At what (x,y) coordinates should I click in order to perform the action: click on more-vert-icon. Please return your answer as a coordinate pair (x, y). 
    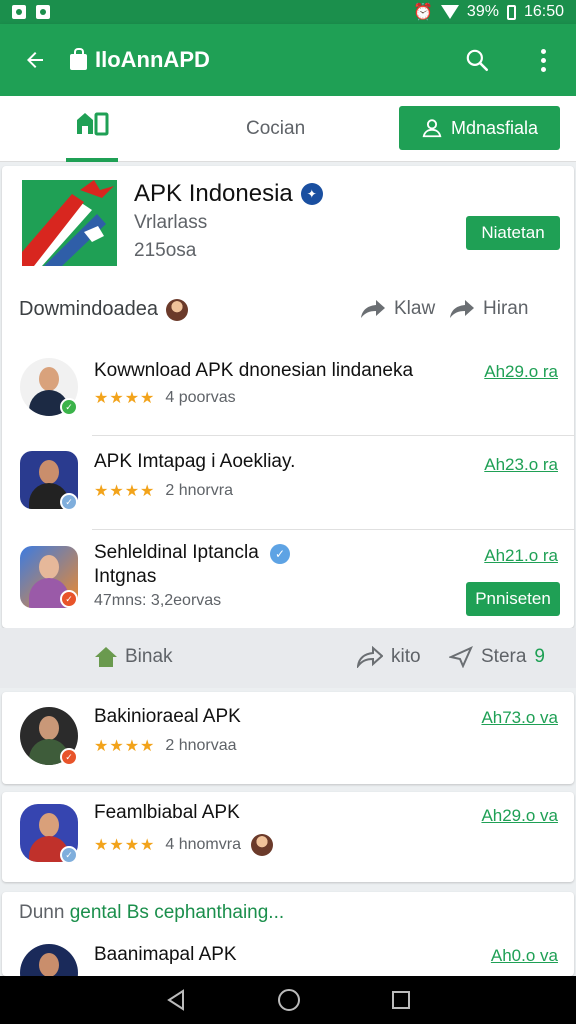
    Looking at the image, I should click on (543, 60).